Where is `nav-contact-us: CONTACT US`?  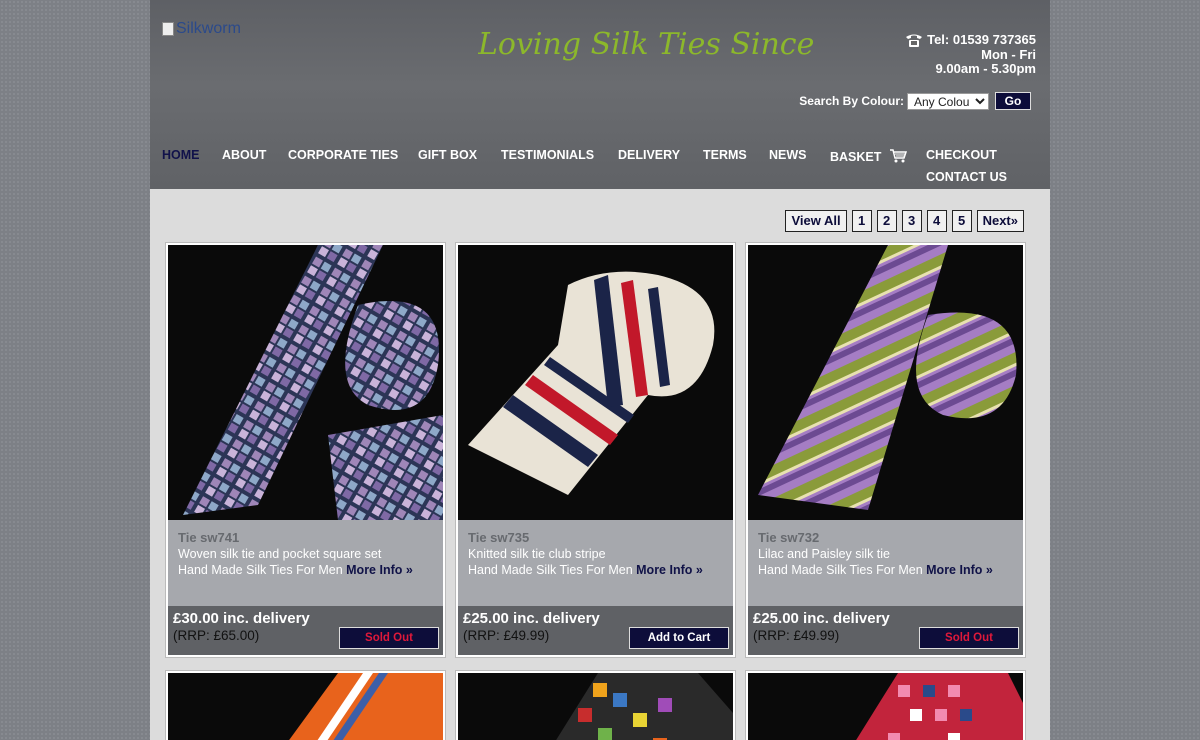
nav-contact-us: CONTACT US is located at coordinates (966, 177).